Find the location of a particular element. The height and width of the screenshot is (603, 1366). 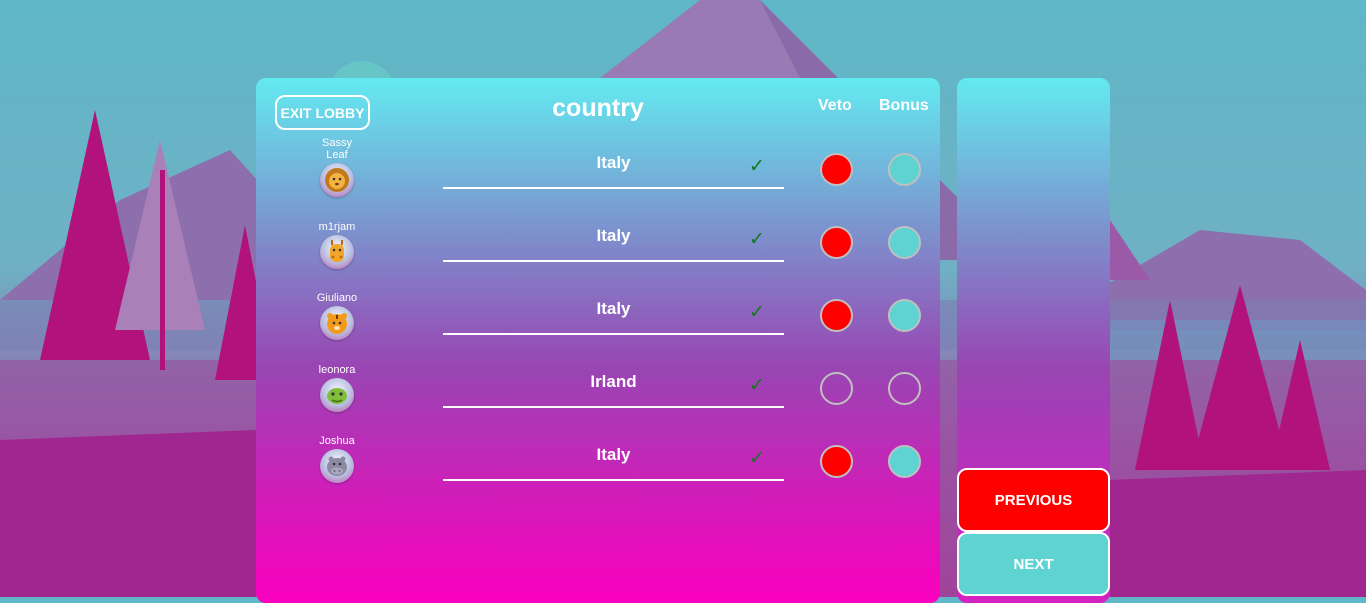

player-row-3: Giuliano is located at coordinates (337, 316).